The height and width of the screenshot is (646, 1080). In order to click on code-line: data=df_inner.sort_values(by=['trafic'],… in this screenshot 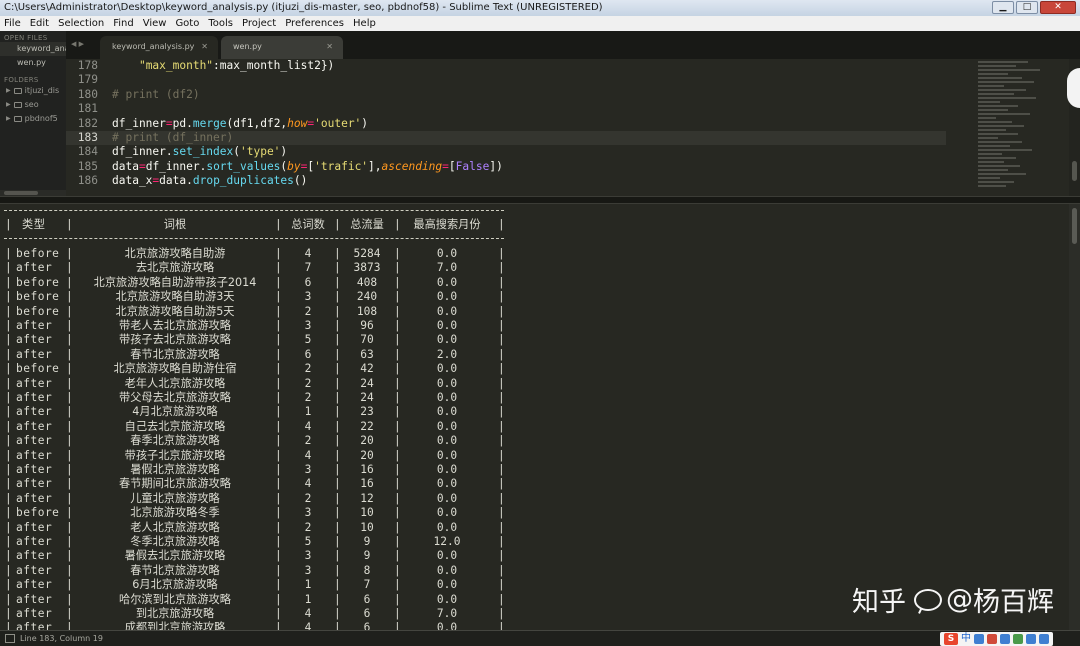, I will do `click(307, 166)`.